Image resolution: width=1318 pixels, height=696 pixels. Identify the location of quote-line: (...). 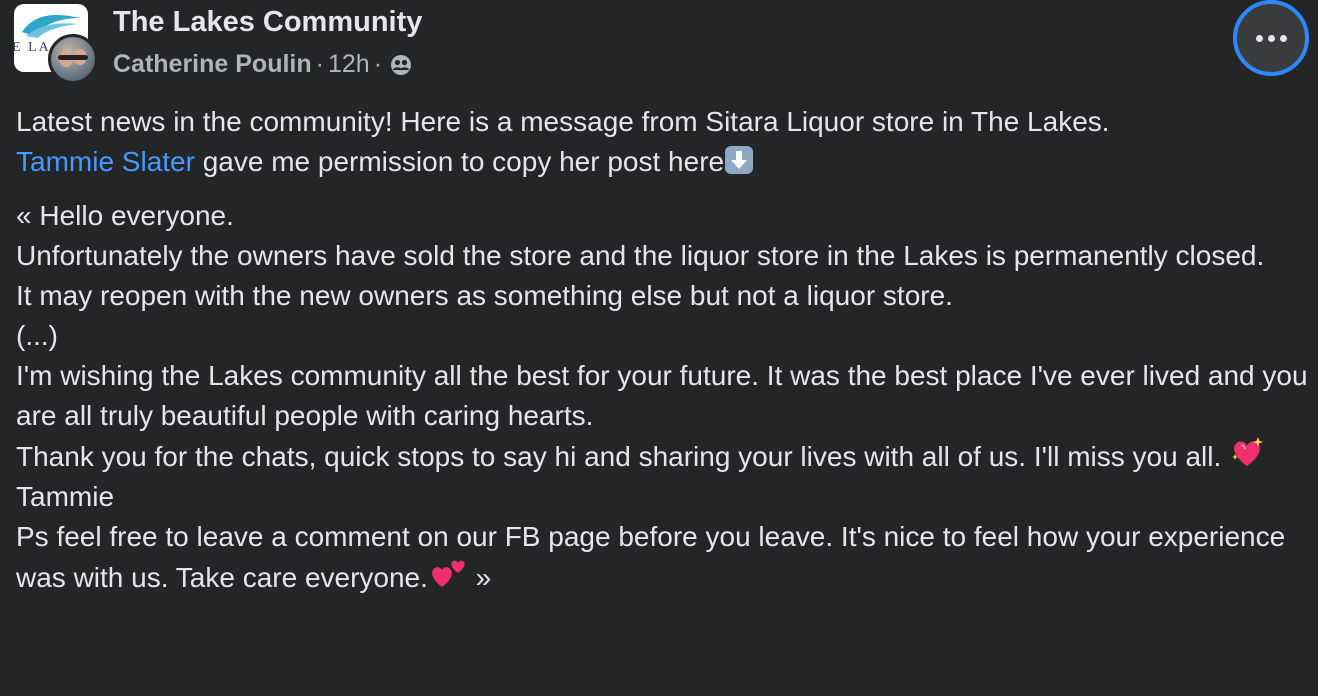
(37, 335).